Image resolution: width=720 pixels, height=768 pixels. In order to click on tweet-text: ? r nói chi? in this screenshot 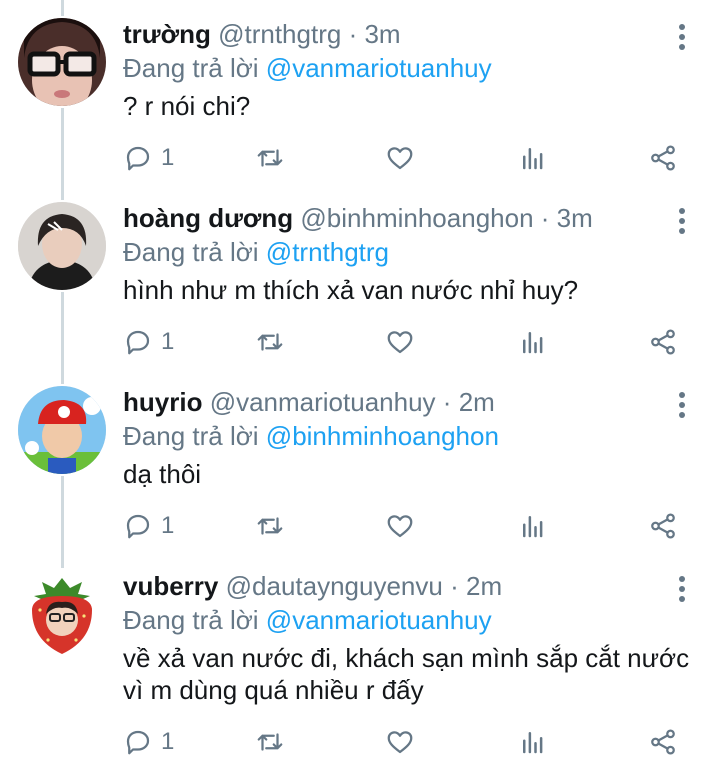, I will do `click(187, 106)`.